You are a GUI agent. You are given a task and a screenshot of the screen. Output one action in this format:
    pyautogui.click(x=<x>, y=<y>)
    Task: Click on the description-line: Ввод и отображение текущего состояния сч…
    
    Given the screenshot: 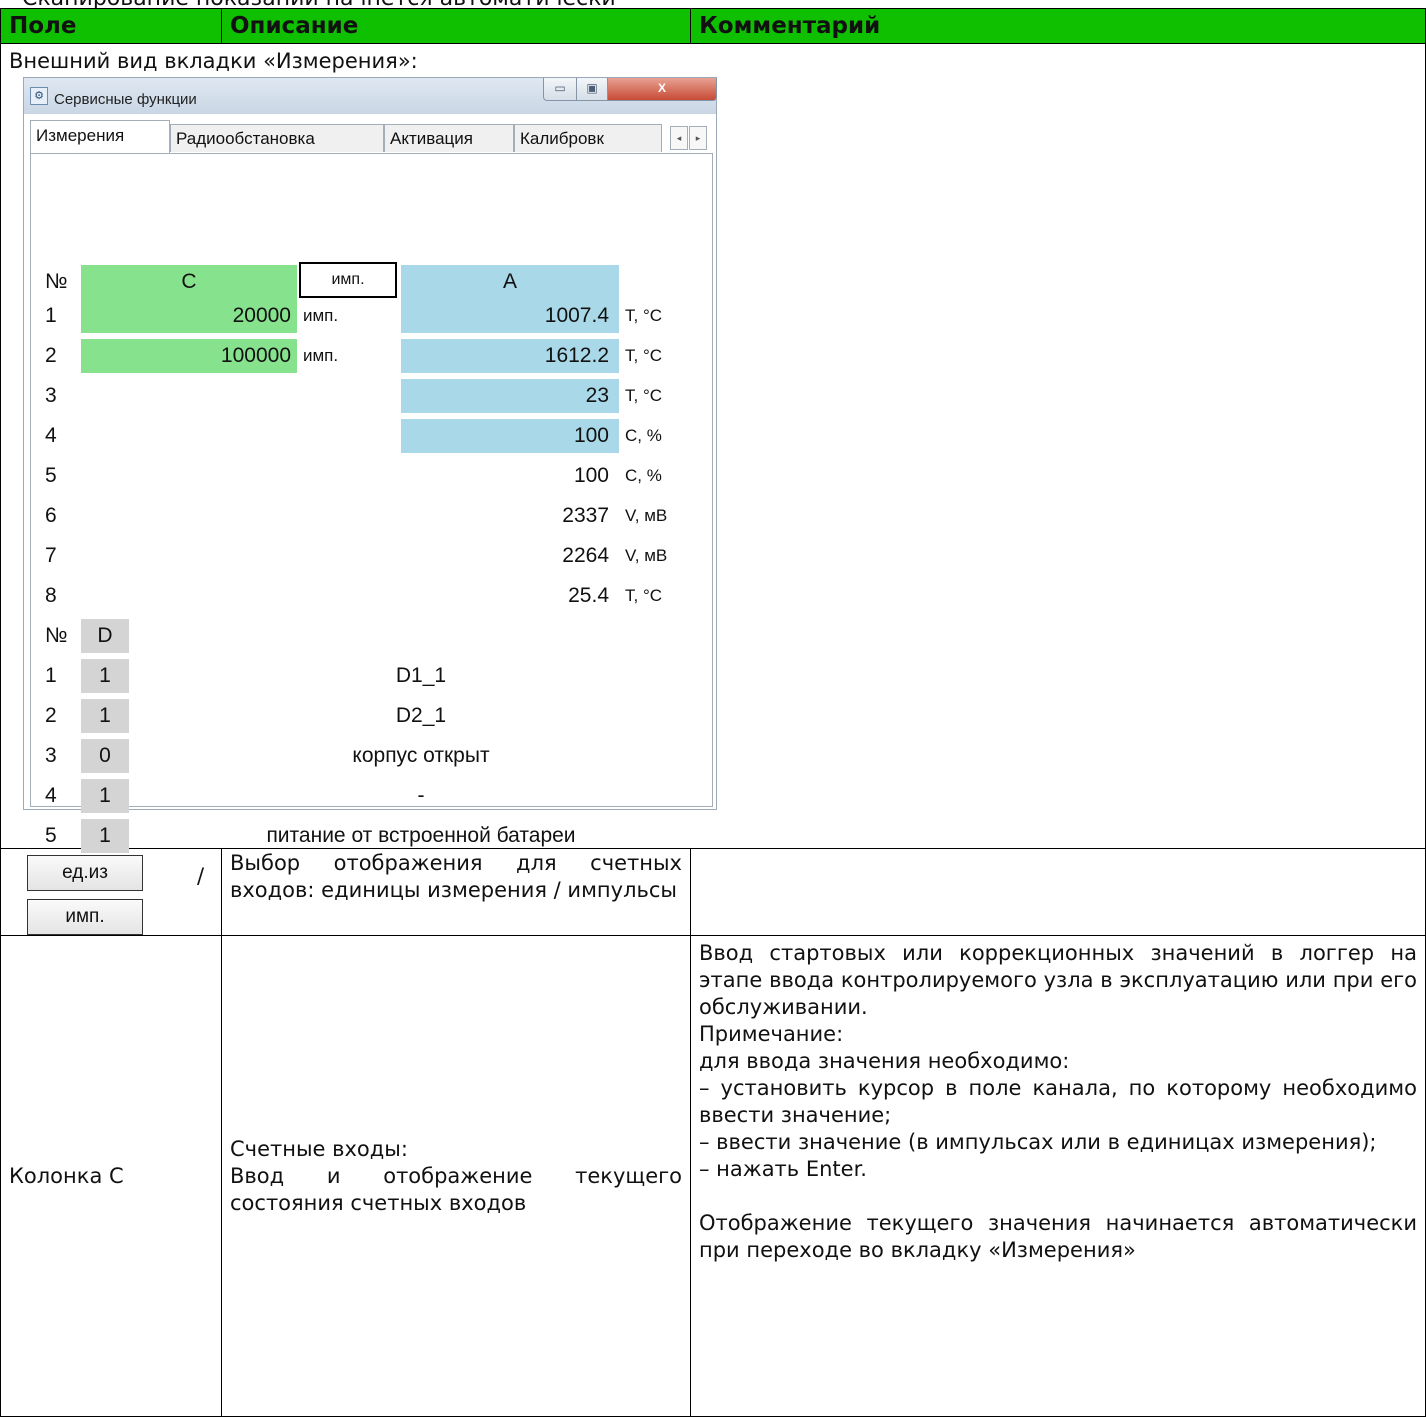 What is the action you would take?
    pyautogui.click(x=456, y=1189)
    